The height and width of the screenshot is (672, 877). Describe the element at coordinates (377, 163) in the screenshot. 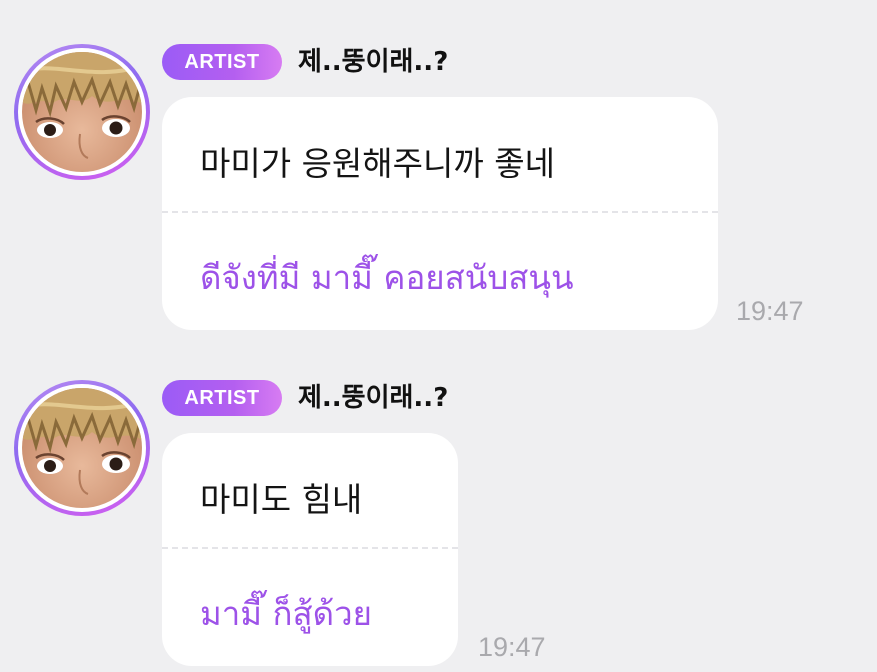

I see `original-text: 마미가 응원해주니까 좋네` at that location.